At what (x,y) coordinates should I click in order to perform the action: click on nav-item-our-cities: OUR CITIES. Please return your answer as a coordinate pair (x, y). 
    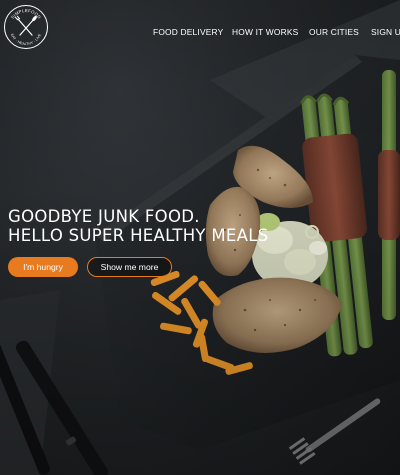
    Looking at the image, I should click on (334, 32).